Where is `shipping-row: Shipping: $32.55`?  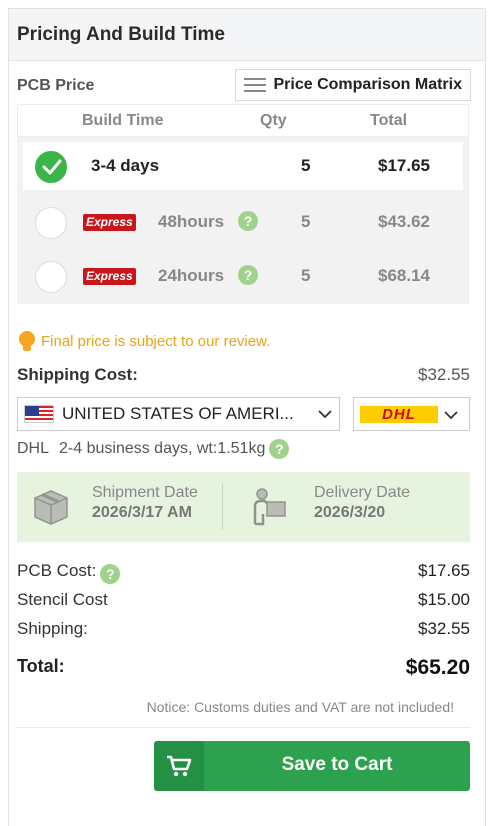 shipping-row: Shipping: $32.55 is located at coordinates (243, 629).